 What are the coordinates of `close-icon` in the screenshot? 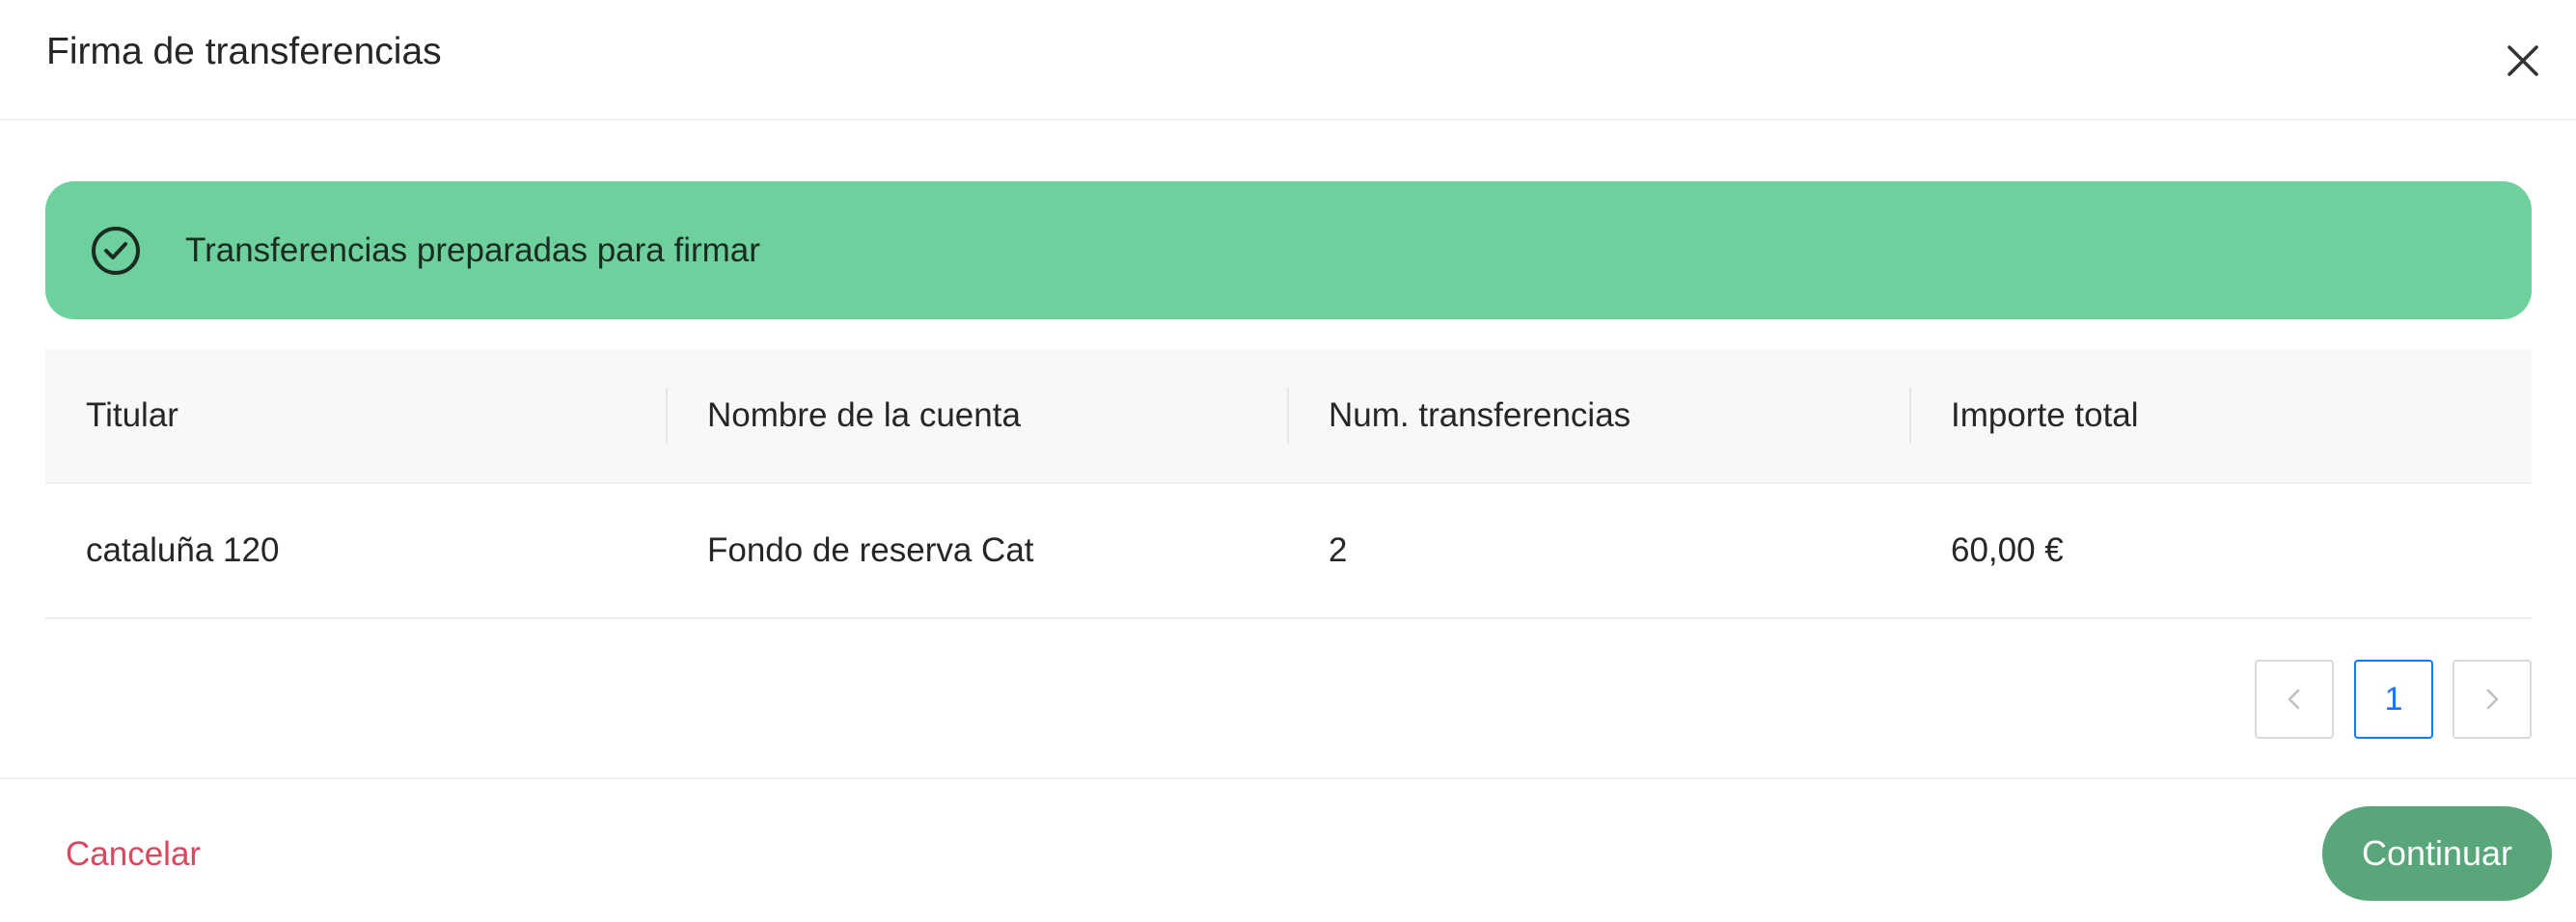 It's located at (2523, 60).